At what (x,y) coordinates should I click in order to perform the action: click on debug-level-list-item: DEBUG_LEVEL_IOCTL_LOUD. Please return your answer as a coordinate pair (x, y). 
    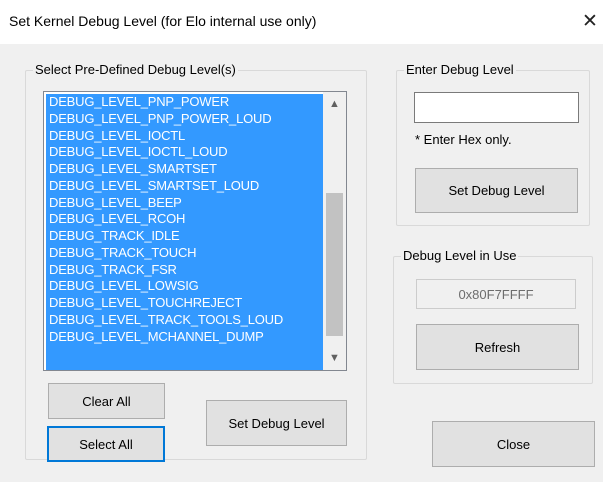
    Looking at the image, I should click on (184, 152).